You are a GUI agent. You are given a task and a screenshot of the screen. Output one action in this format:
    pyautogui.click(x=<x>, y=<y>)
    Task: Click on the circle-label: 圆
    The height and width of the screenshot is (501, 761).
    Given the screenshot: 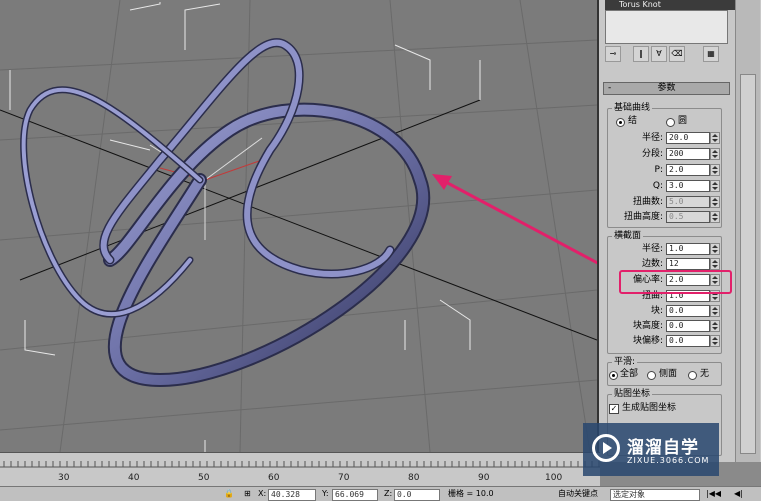 What is the action you would take?
    pyautogui.click(x=683, y=121)
    